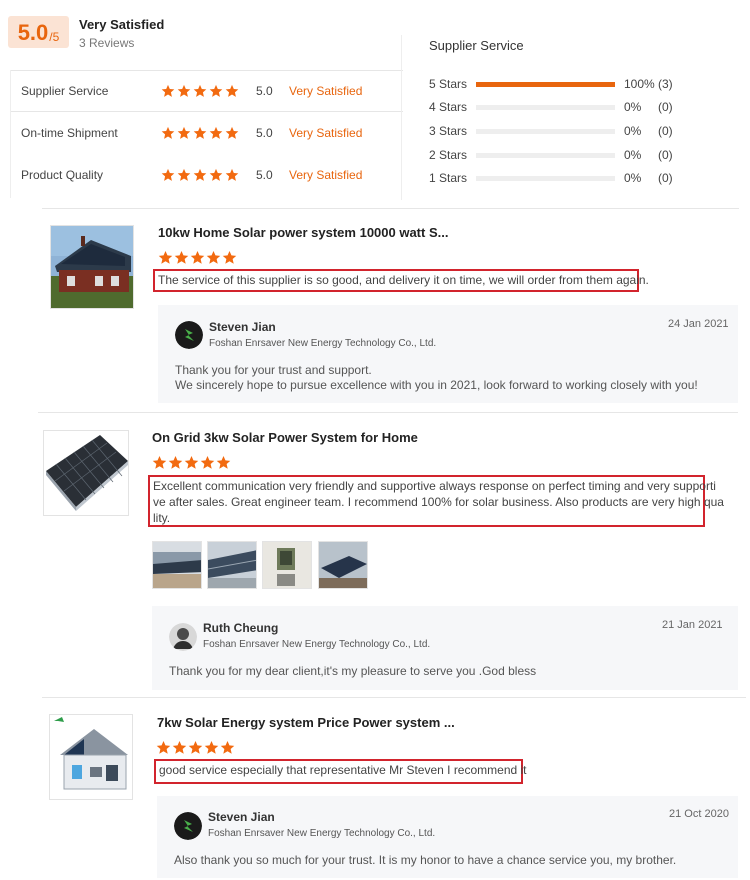  I want to click on summary-row-product-quality: Product Quality 5.0 Very Satisfied, so click(207, 175).